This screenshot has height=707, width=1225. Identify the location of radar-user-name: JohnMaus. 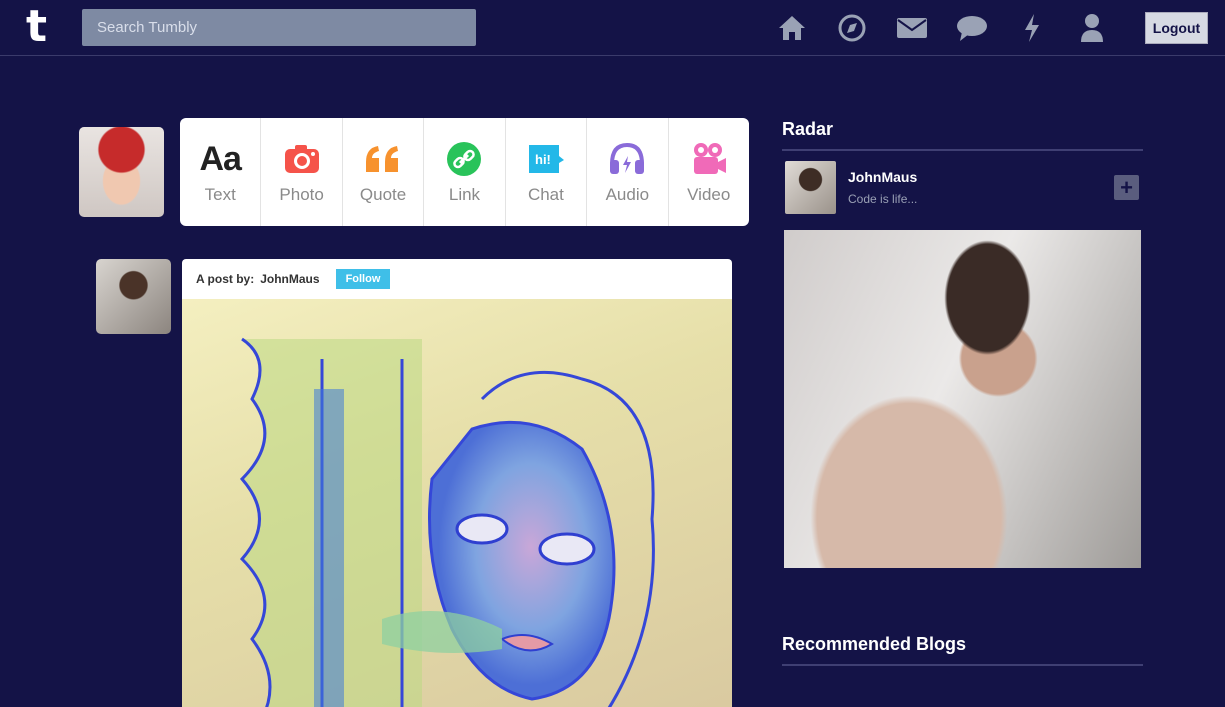
(882, 177).